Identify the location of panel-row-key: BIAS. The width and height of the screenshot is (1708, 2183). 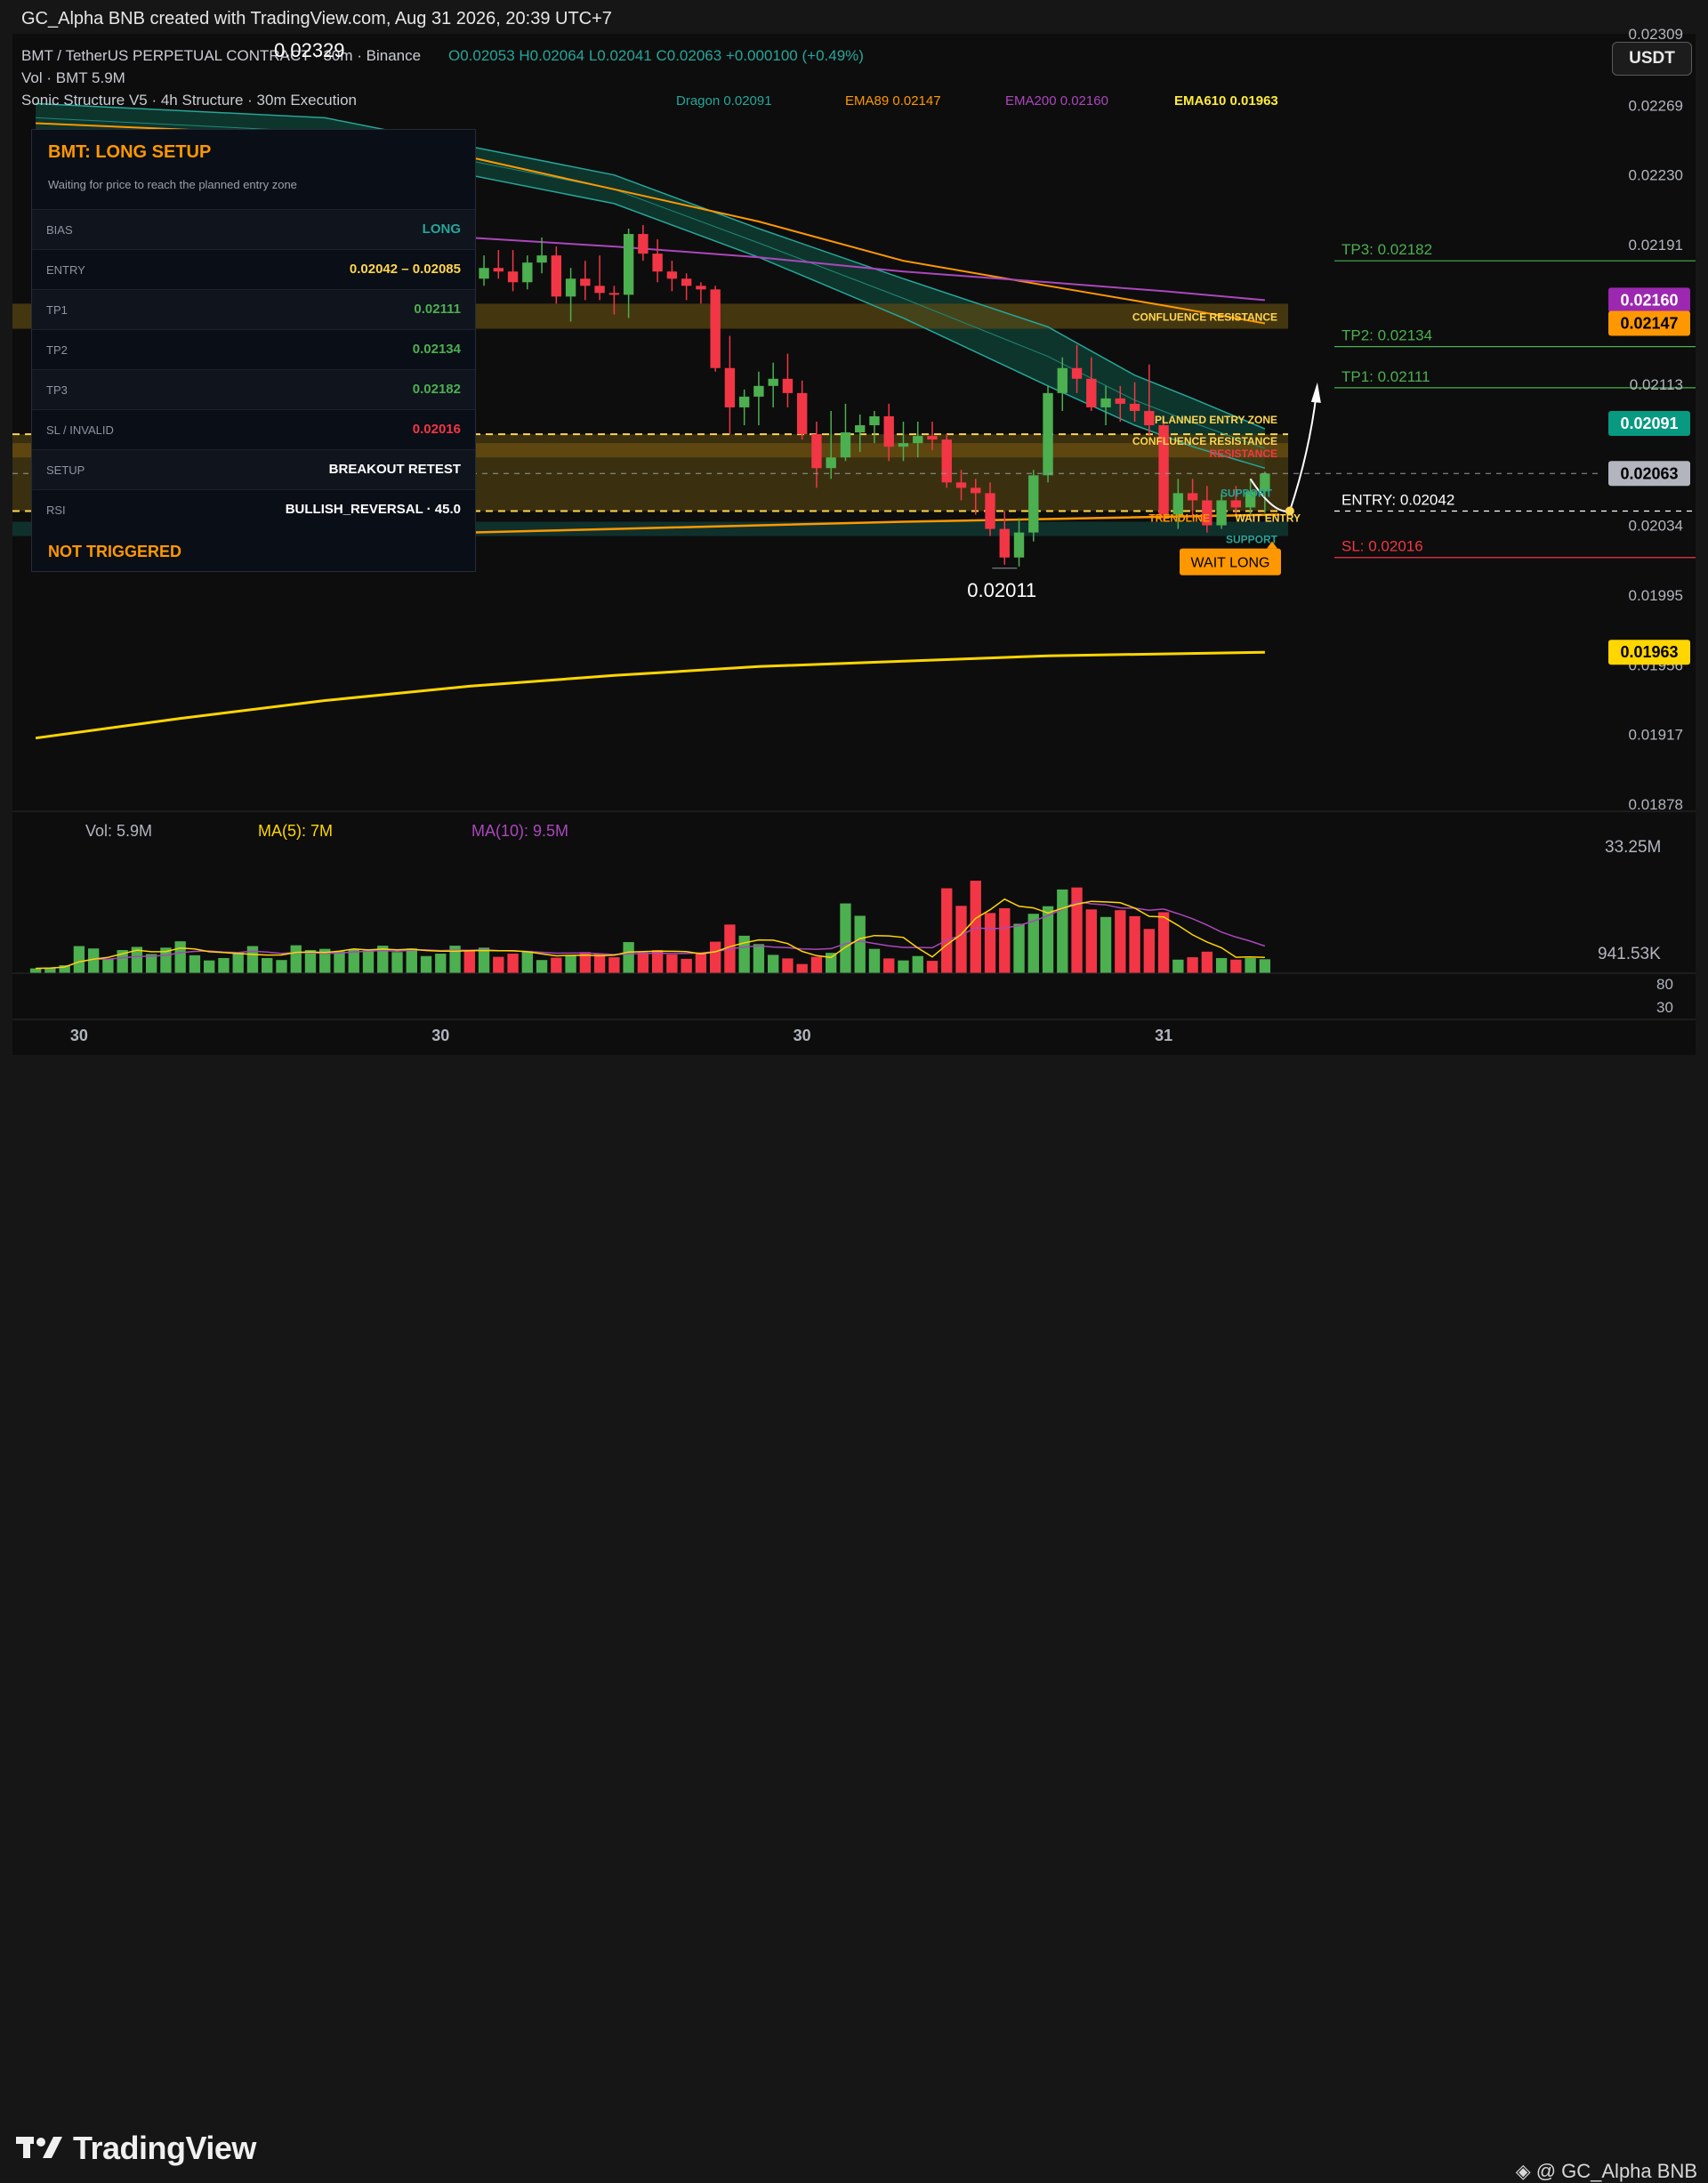
(59, 230).